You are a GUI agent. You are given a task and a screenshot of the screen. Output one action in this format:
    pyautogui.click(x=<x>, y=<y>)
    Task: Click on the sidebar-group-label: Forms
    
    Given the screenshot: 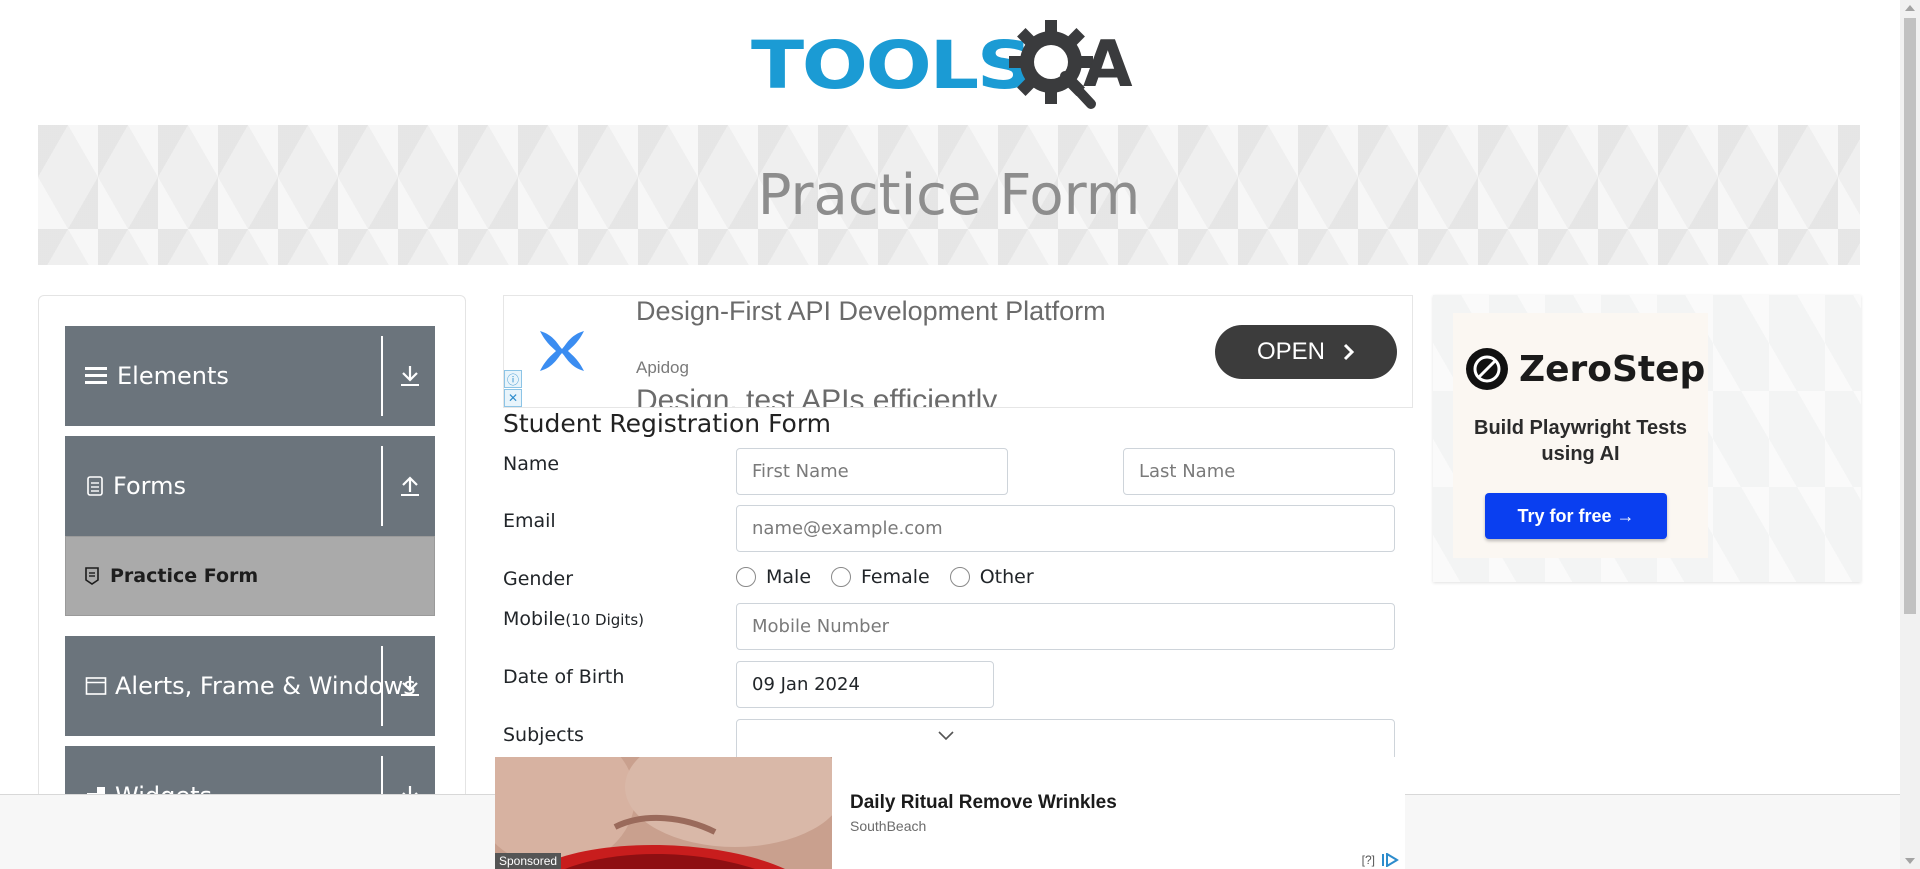 What is the action you would take?
    pyautogui.click(x=149, y=486)
    